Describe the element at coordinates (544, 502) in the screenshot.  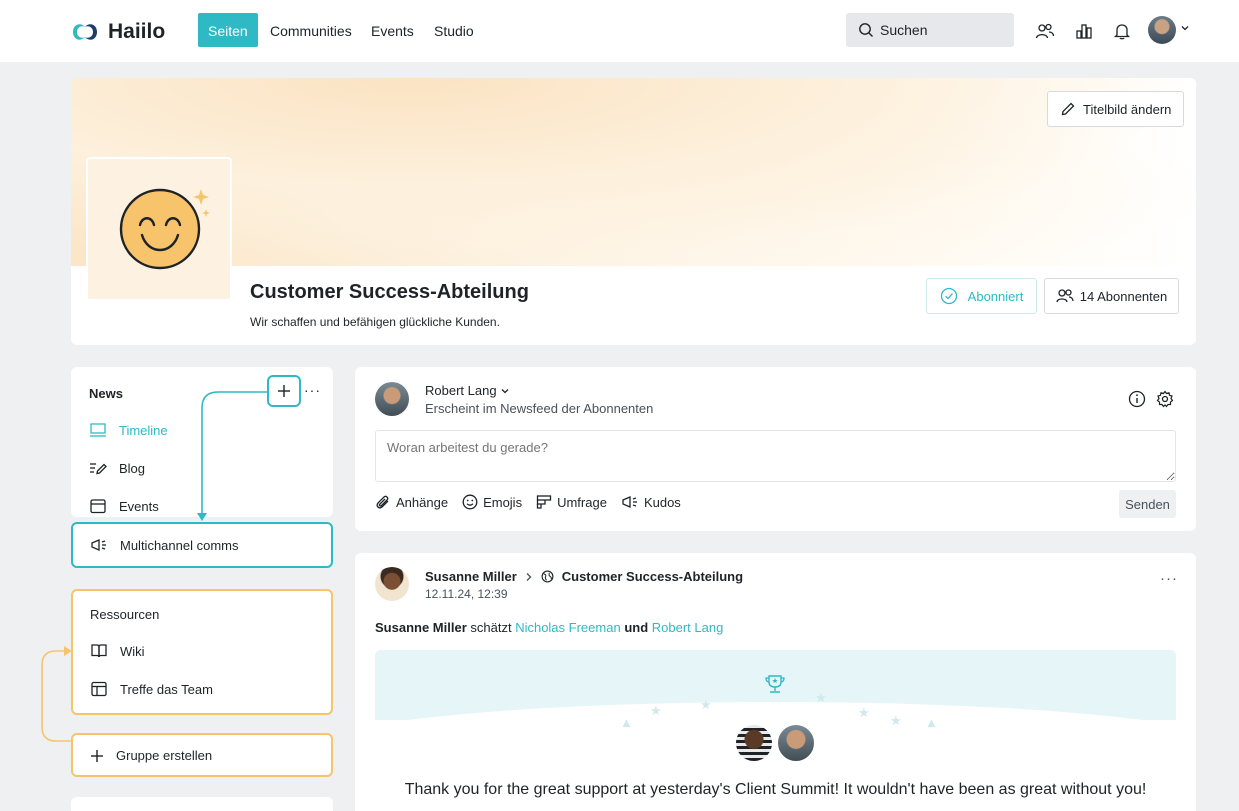
I see `poll-icon` at that location.